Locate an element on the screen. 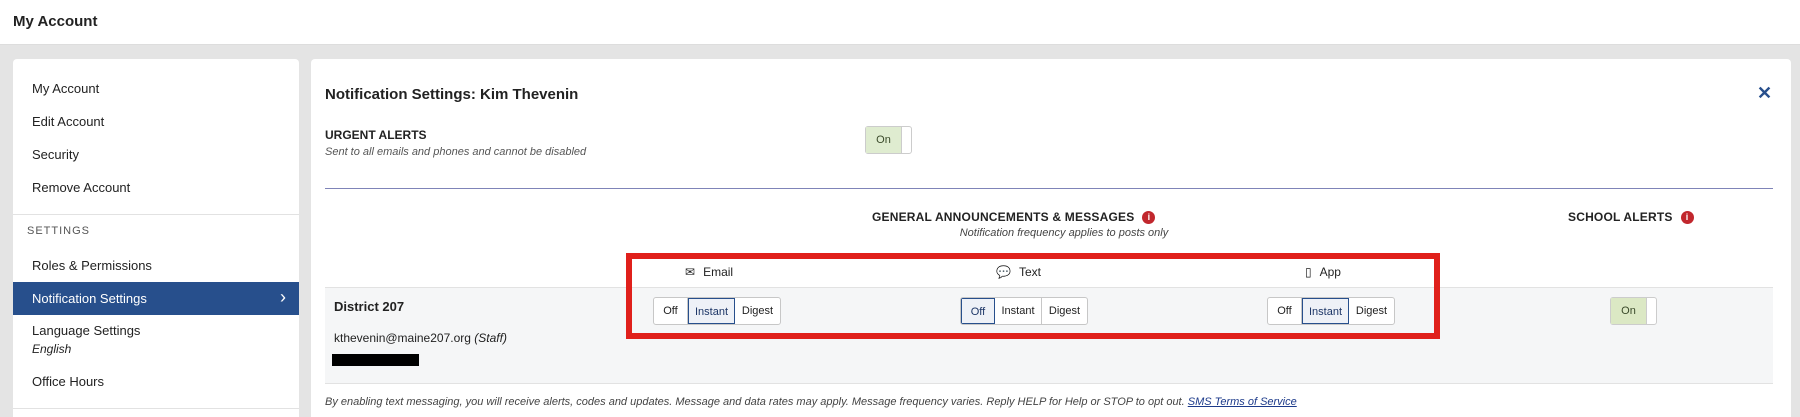 This screenshot has width=1800, height=417. text-frequency-selector: Off Instant Digest is located at coordinates (1024, 311).